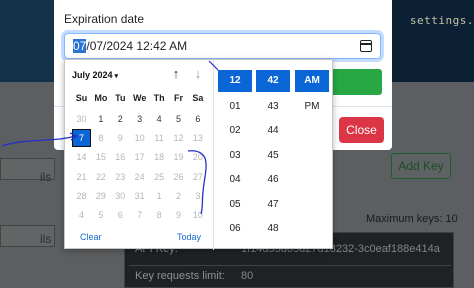  I want to click on requests-limit-label: Key requests limit:, so click(180, 276).